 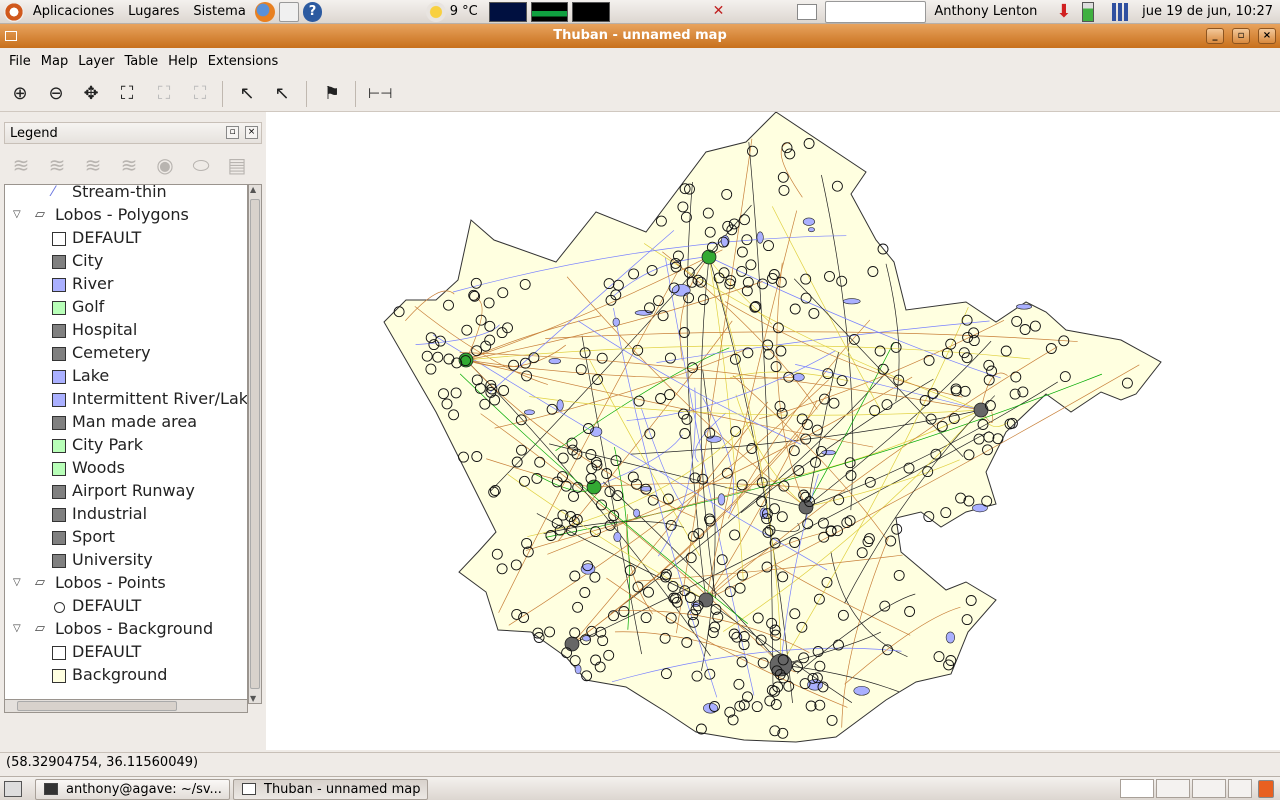 I want to click on legend-vertical-scrollbar: ▲ ▼, so click(x=255, y=444).